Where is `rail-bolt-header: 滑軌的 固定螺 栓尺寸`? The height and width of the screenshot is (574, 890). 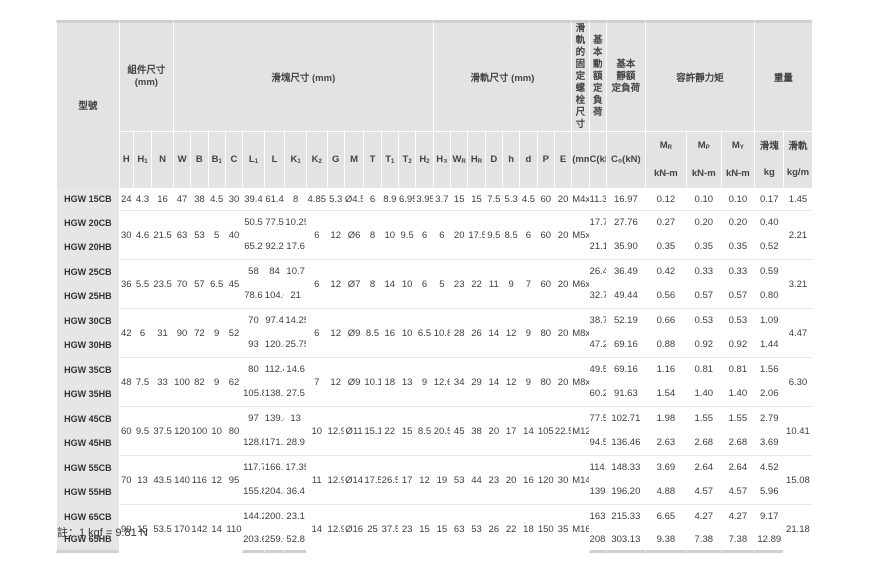 rail-bolt-header: 滑軌的 固定螺 栓尺寸 is located at coordinates (580, 76).